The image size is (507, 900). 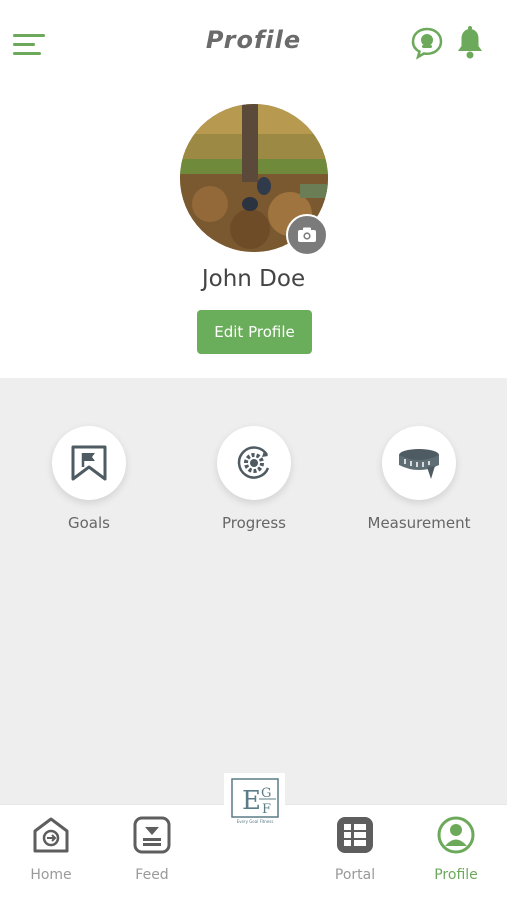 What do you see at coordinates (51, 835) in the screenshot?
I see `home-icon` at bounding box center [51, 835].